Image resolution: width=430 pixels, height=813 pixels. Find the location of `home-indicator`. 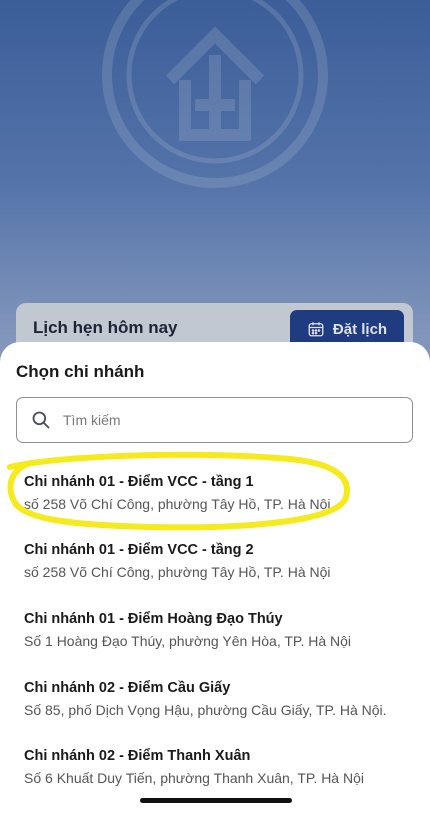

home-indicator is located at coordinates (216, 800).